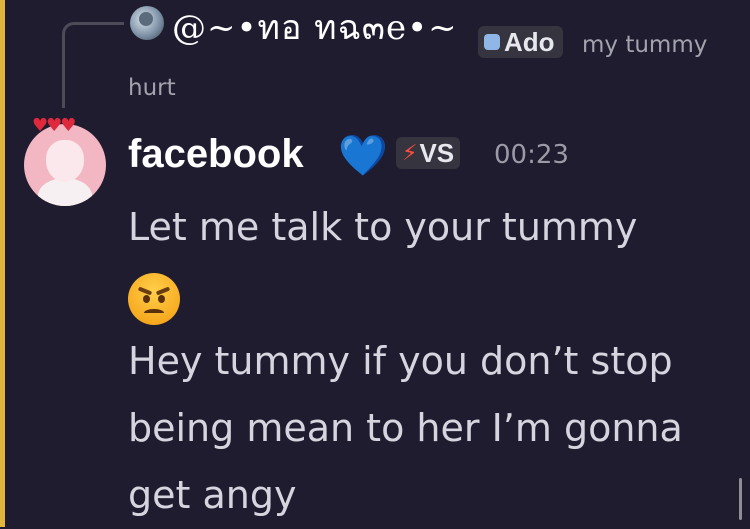 The image size is (750, 529). Describe the element at coordinates (740, 499) in the screenshot. I see `scrollbar` at that location.